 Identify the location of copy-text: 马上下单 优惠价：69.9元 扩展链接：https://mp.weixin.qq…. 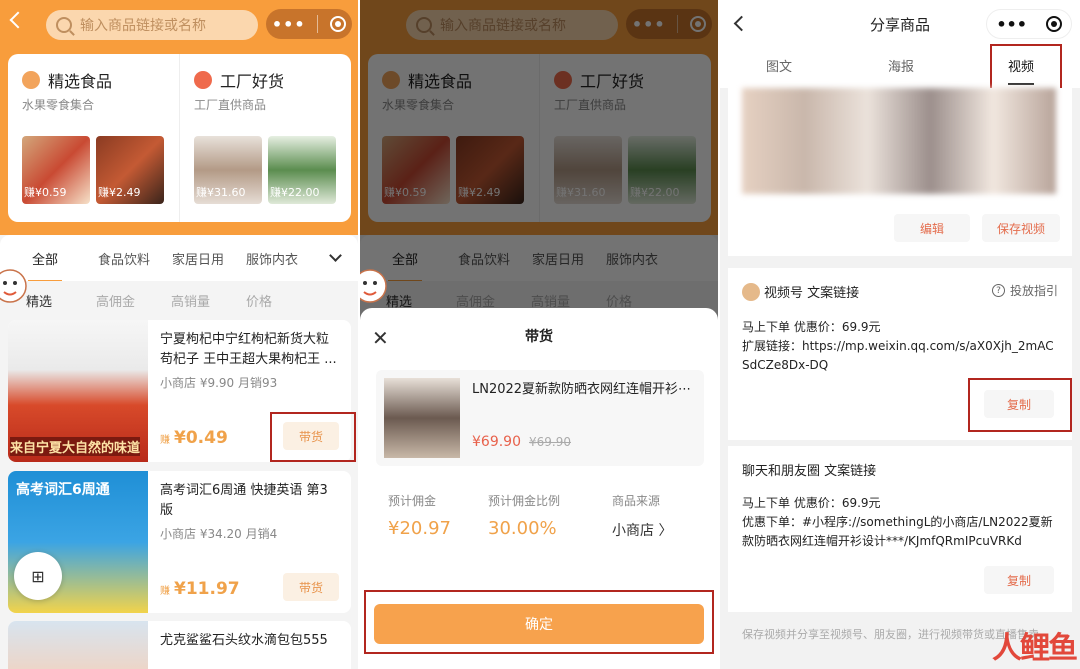
(898, 346).